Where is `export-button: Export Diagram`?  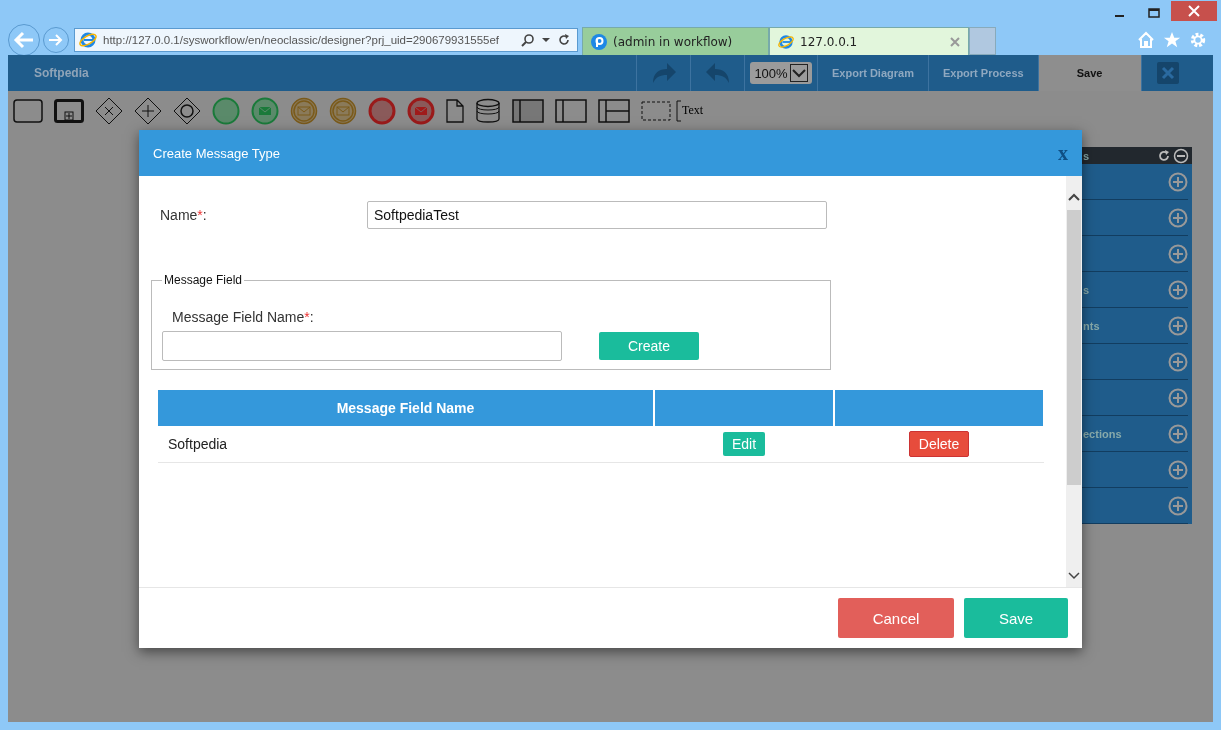 export-button: Export Diagram is located at coordinates (872, 73).